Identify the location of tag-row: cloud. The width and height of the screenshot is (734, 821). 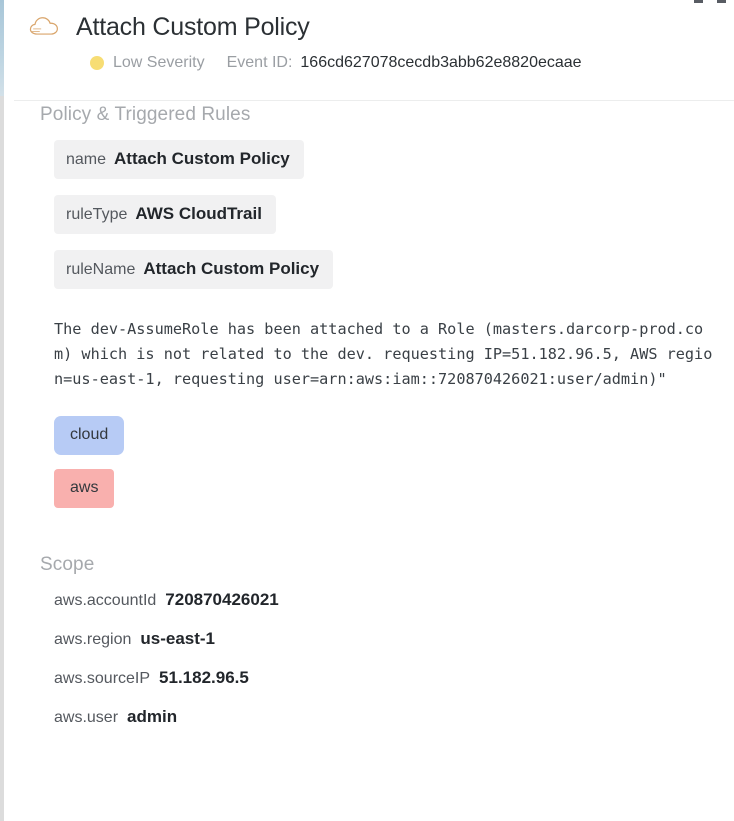
(387, 442).